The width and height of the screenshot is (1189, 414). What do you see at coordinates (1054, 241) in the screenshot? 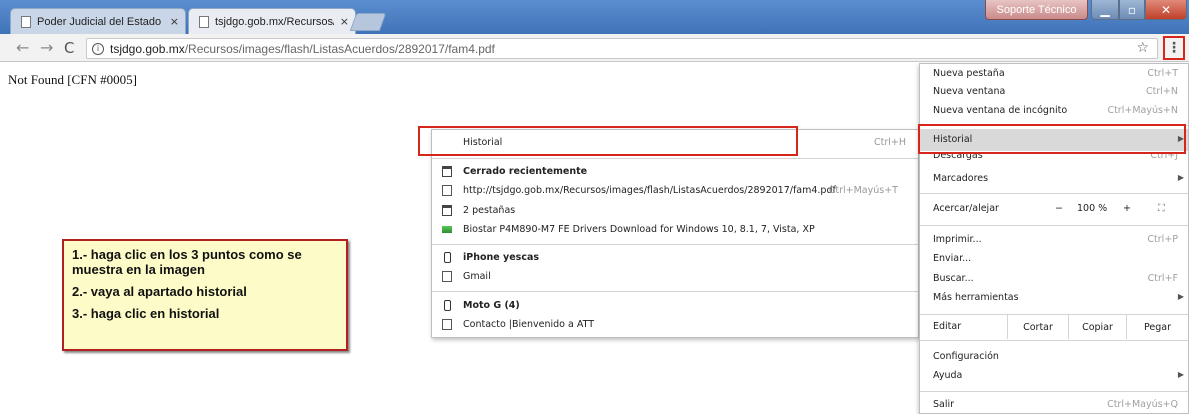
I see `menu-print: Imprimir... Ctrl+P` at bounding box center [1054, 241].